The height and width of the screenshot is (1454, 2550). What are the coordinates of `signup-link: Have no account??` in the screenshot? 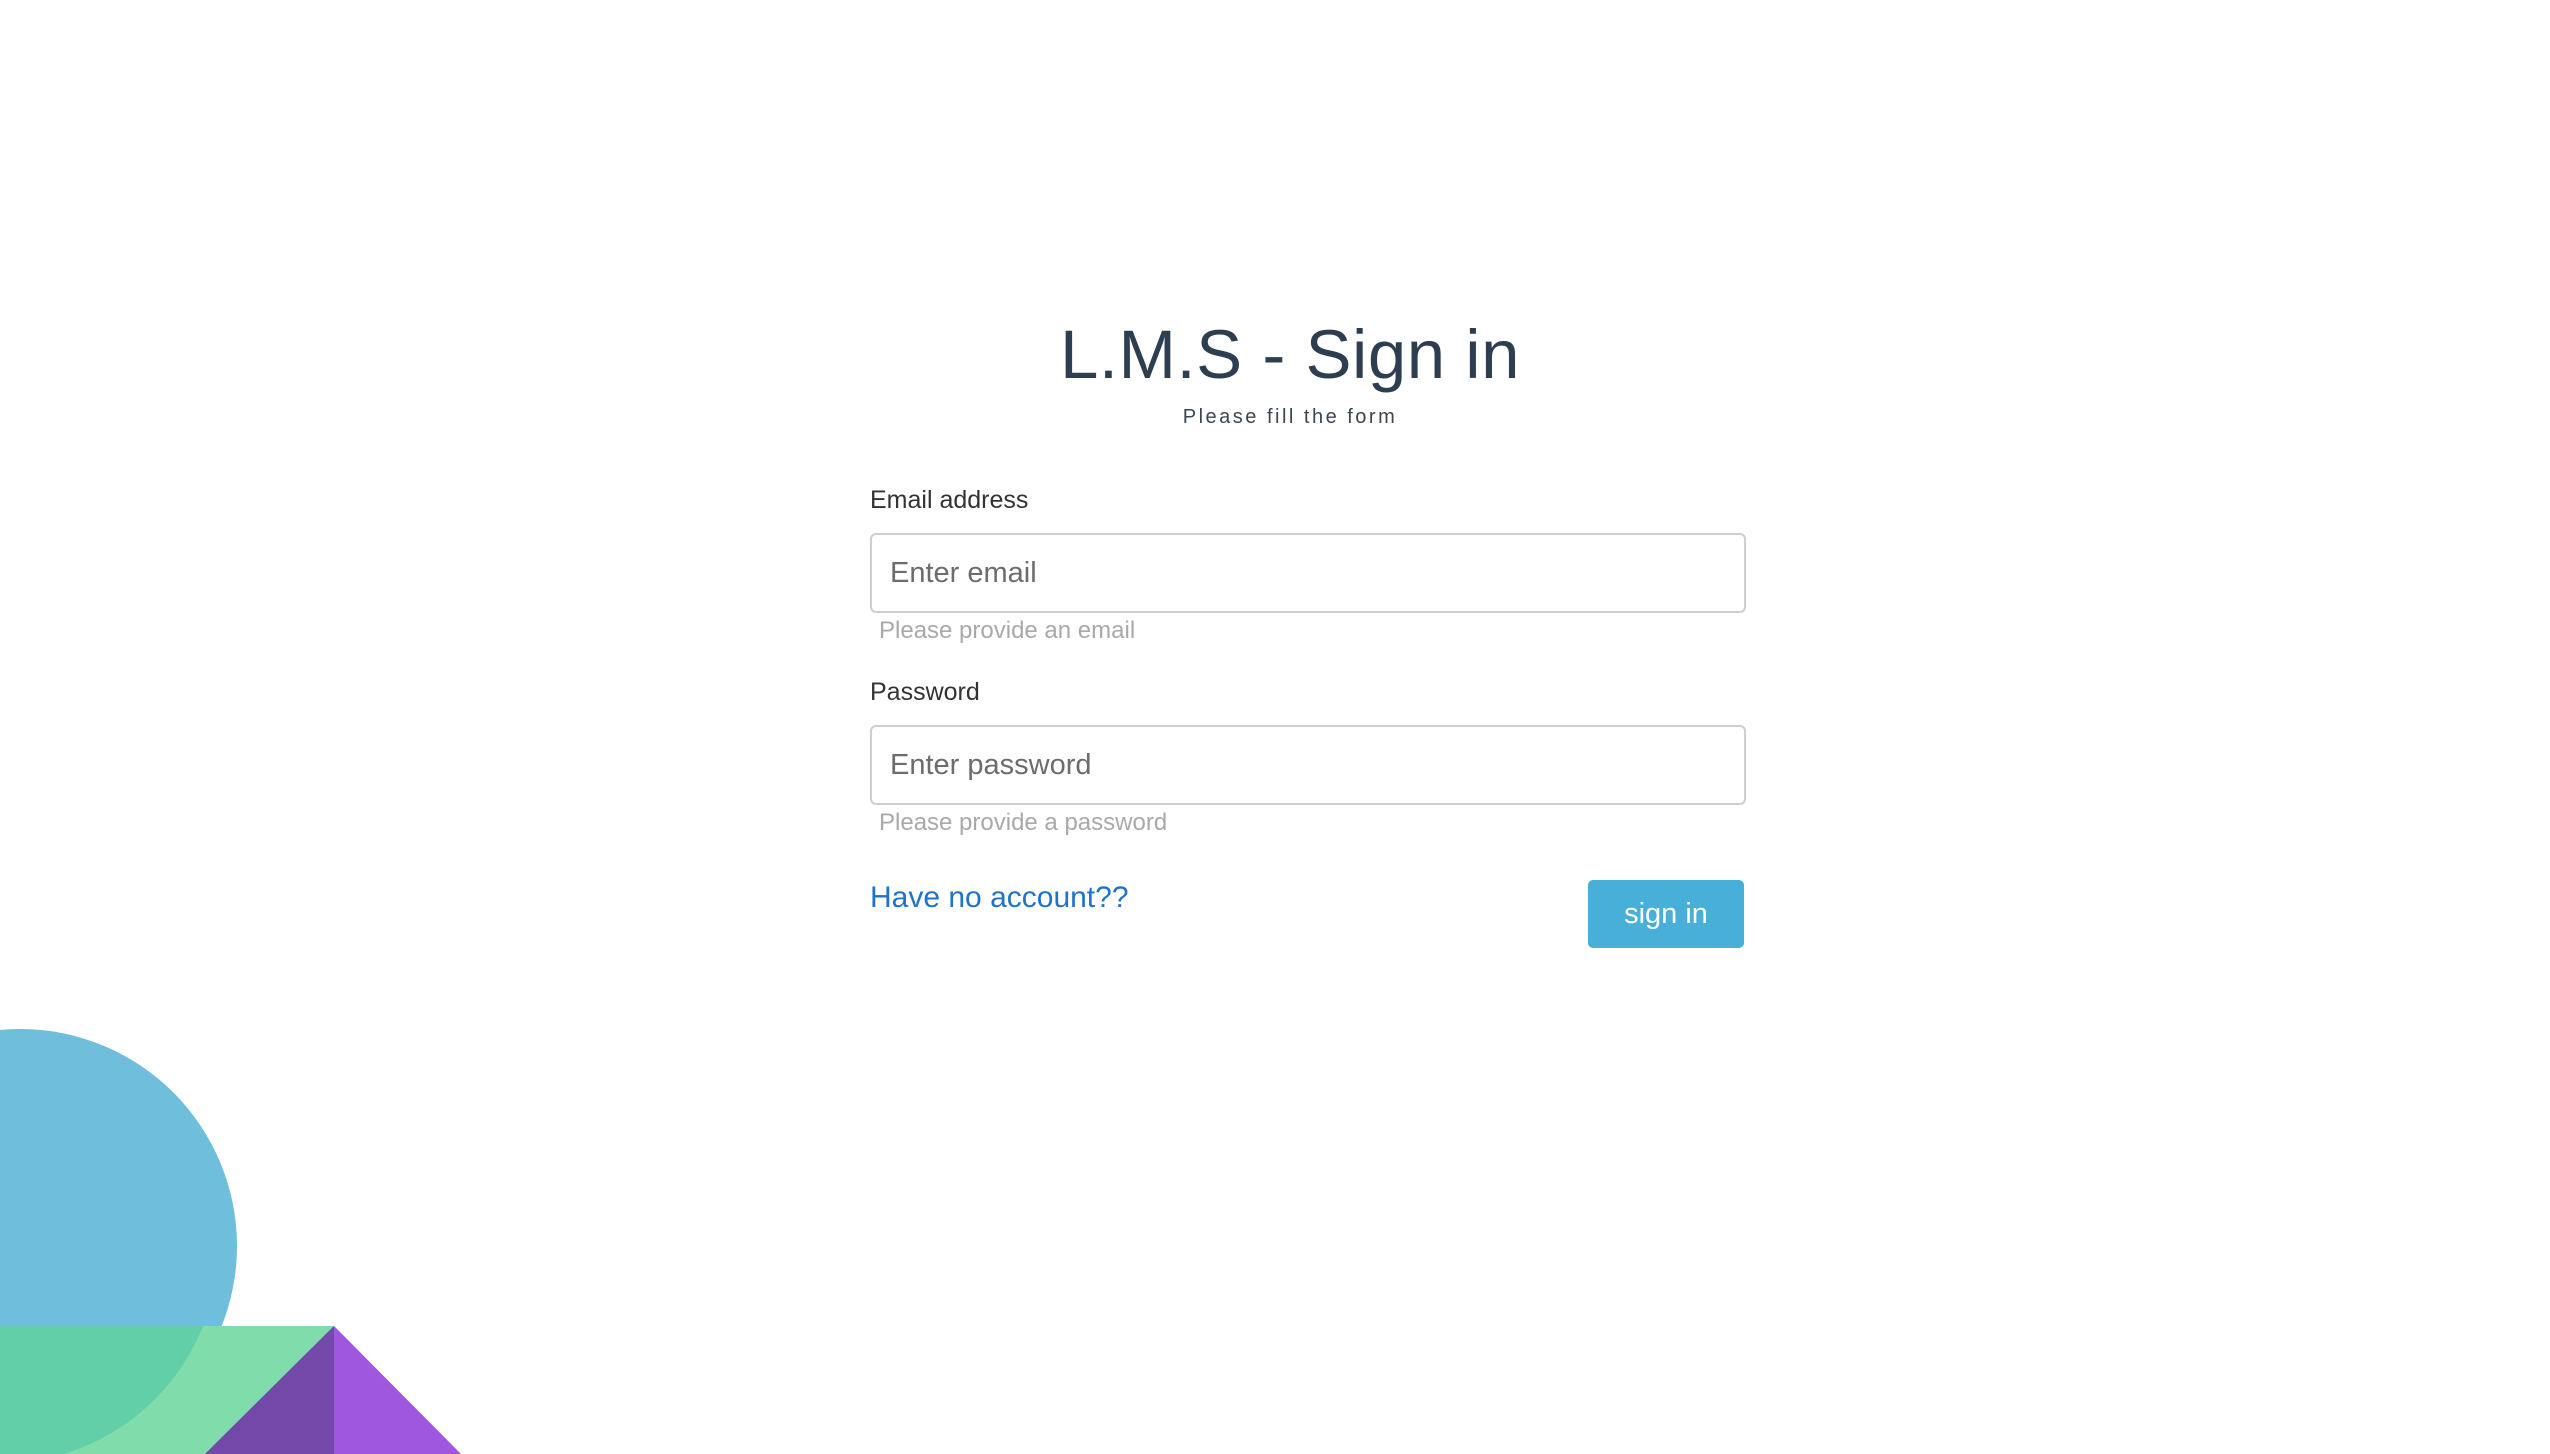 It's located at (999, 898).